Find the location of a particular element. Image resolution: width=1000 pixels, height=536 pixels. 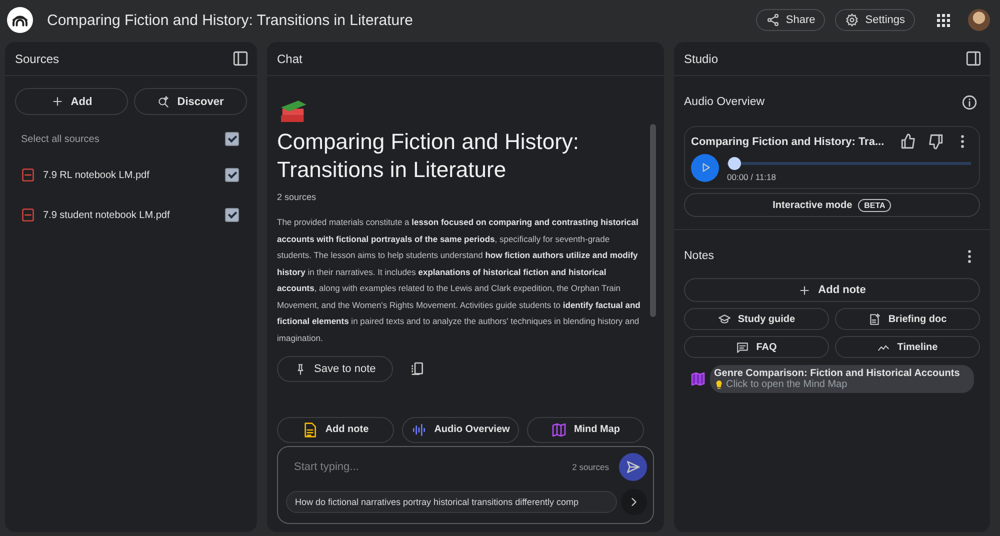

lightbulb-icon is located at coordinates (719, 385).